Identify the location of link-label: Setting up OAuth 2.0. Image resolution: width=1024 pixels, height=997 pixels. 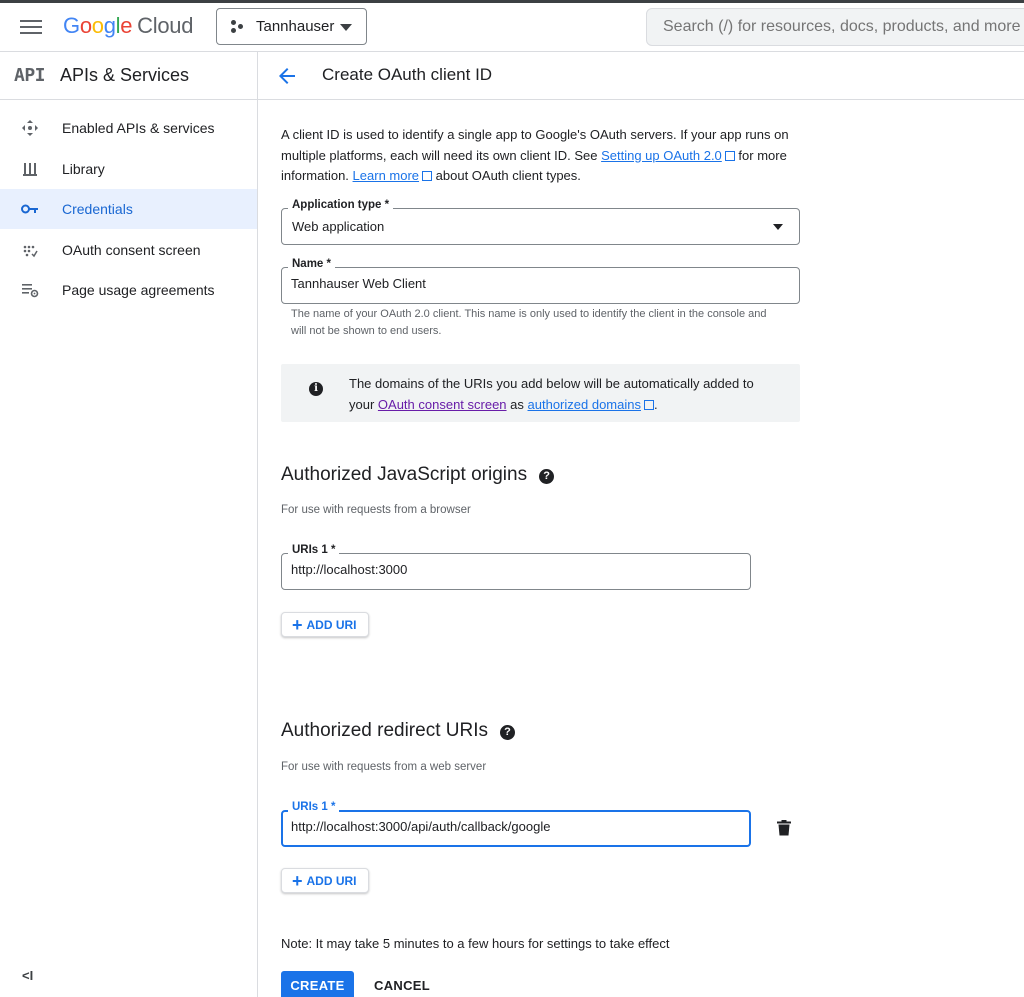
(661, 155).